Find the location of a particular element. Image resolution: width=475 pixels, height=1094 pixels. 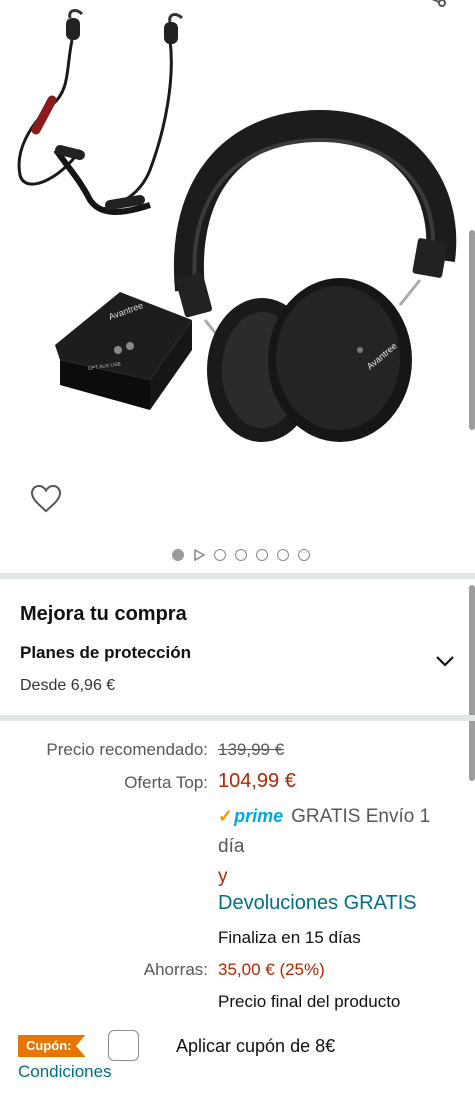

recommended-price-value: 139,99 € is located at coordinates (251, 749).